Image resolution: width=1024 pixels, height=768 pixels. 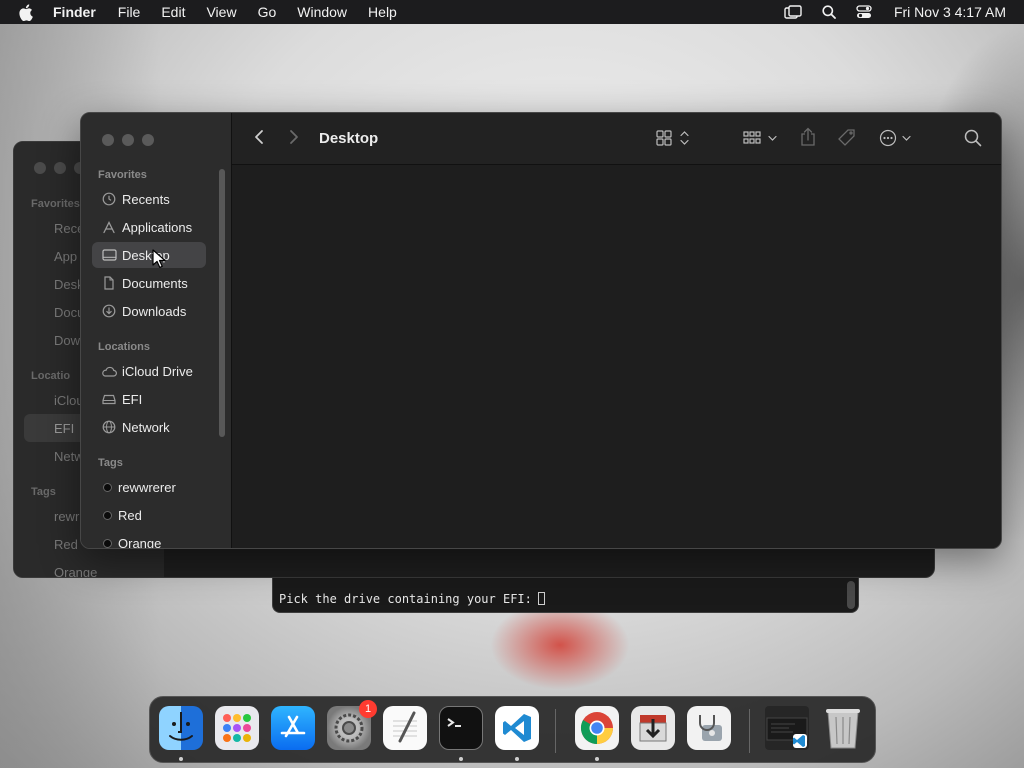 I want to click on spotlight-search-icon, so click(x=829, y=12).